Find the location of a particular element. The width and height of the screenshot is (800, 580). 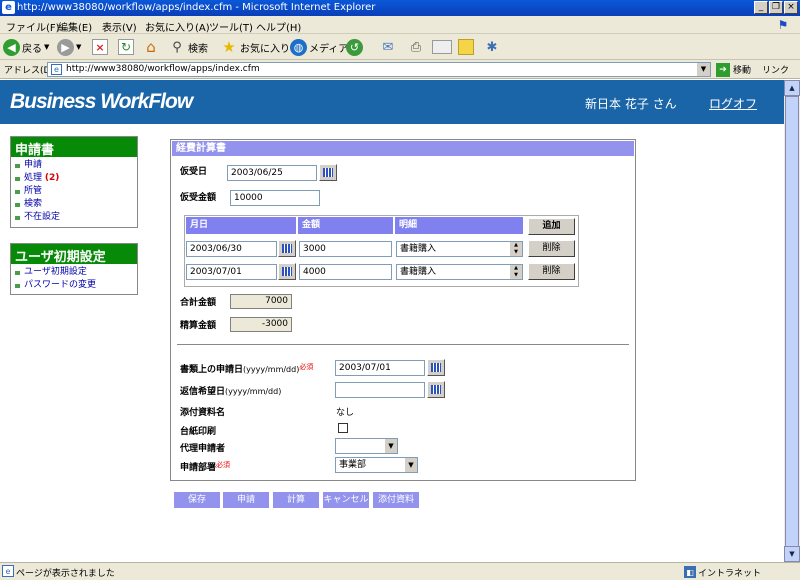

address-url: http://www38080/workflow/apps/index.cfm is located at coordinates (163, 69).